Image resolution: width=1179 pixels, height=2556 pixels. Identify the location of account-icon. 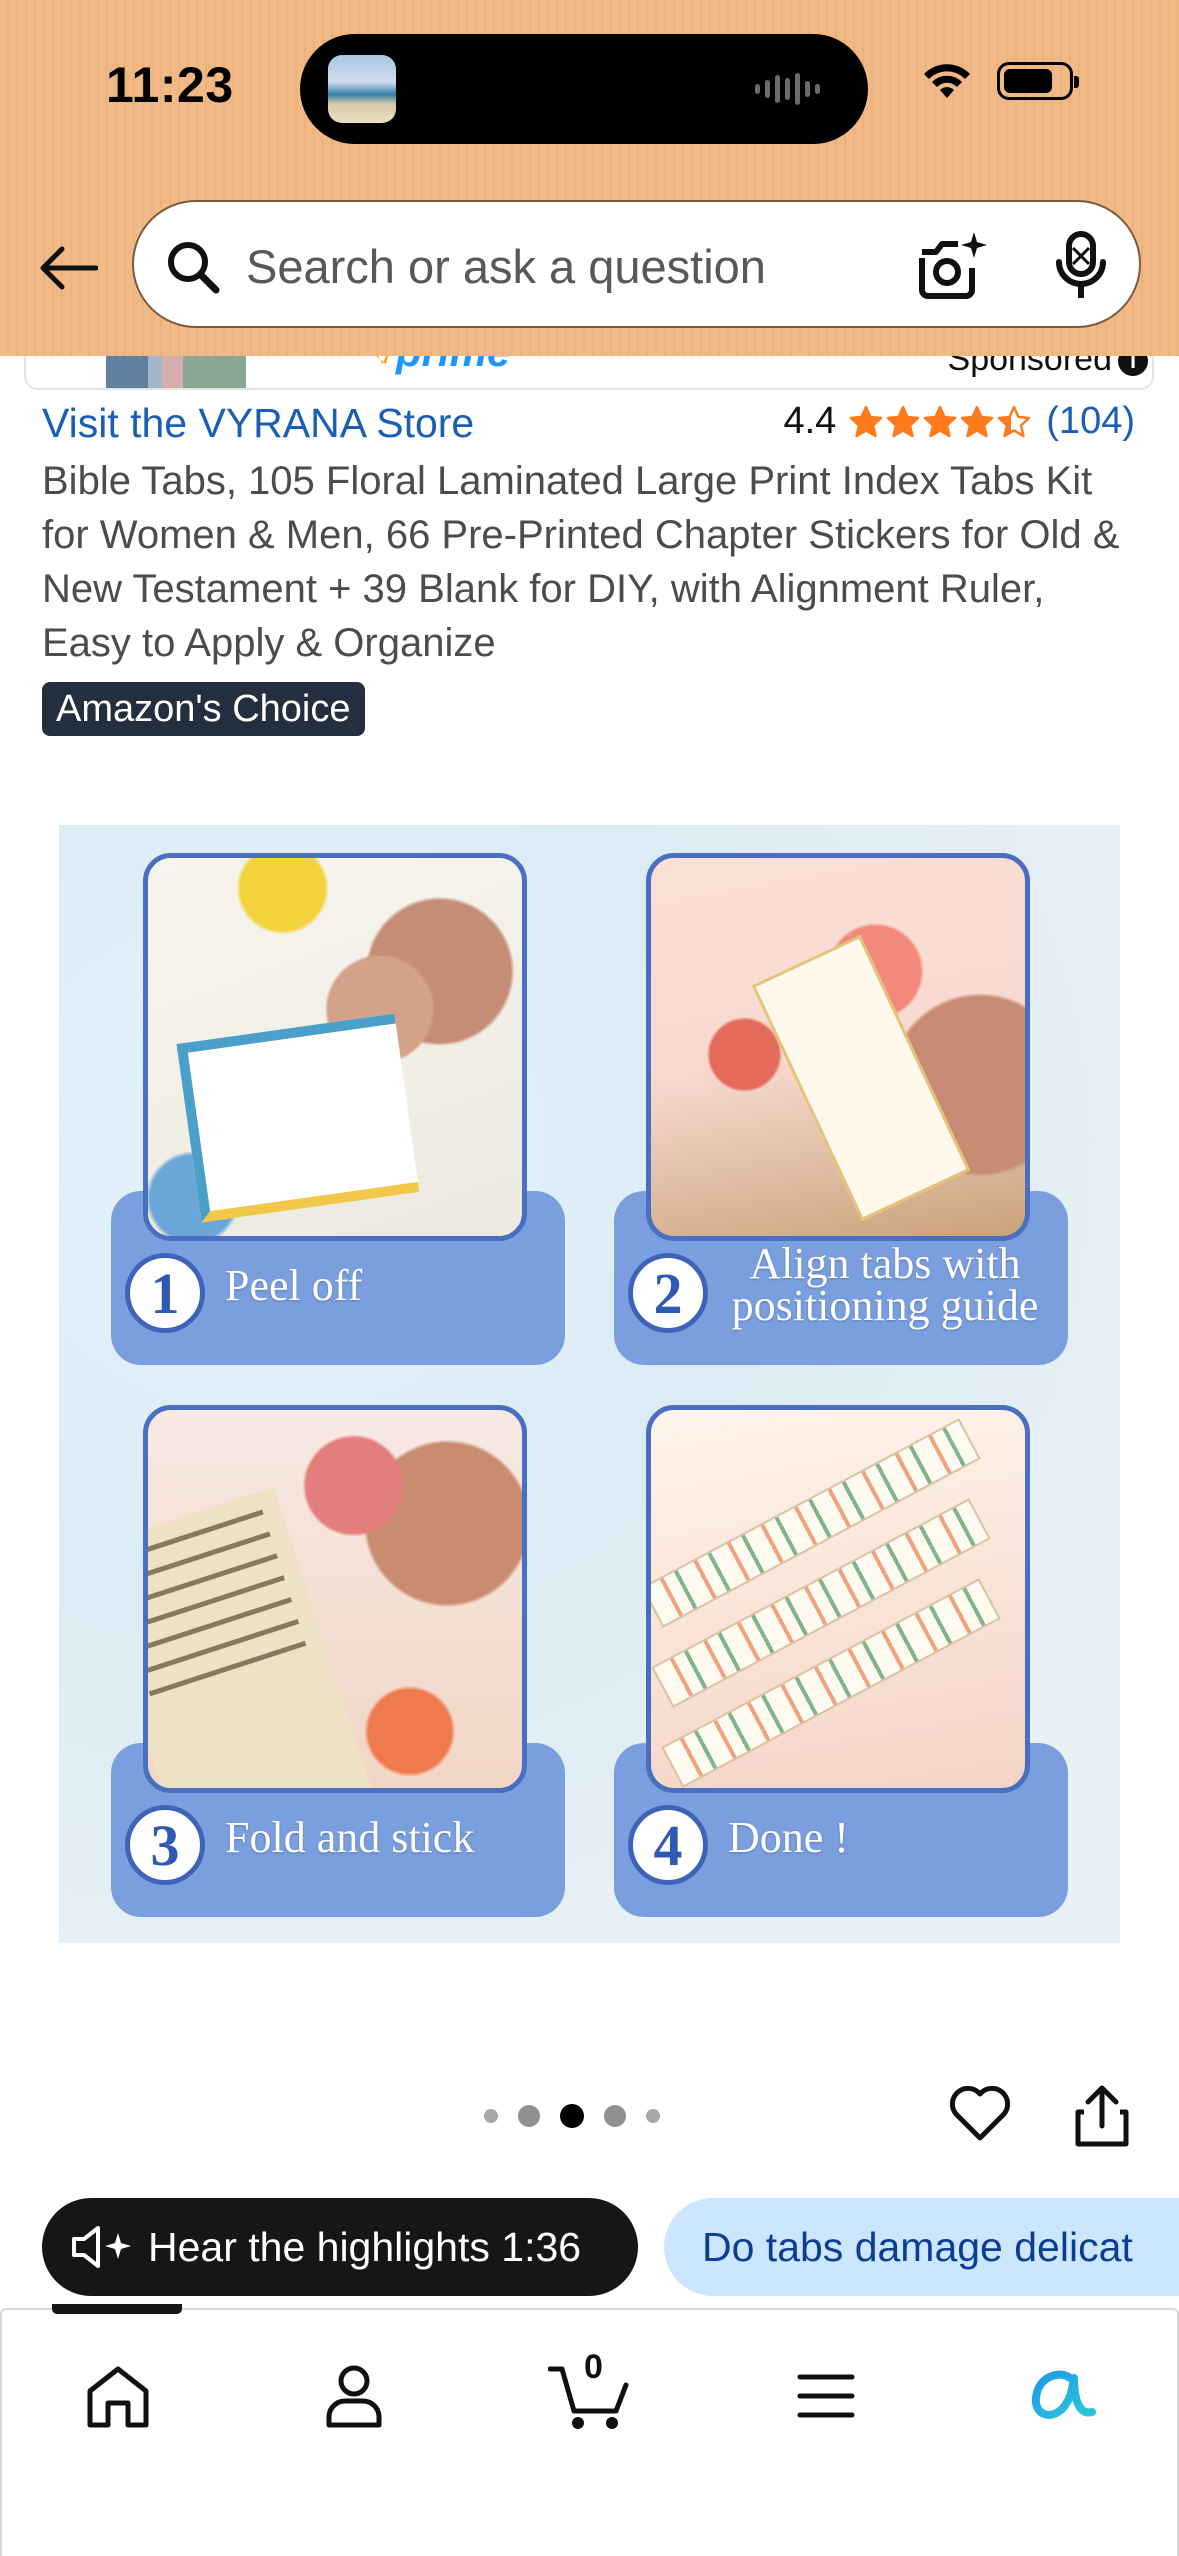
(354, 2396).